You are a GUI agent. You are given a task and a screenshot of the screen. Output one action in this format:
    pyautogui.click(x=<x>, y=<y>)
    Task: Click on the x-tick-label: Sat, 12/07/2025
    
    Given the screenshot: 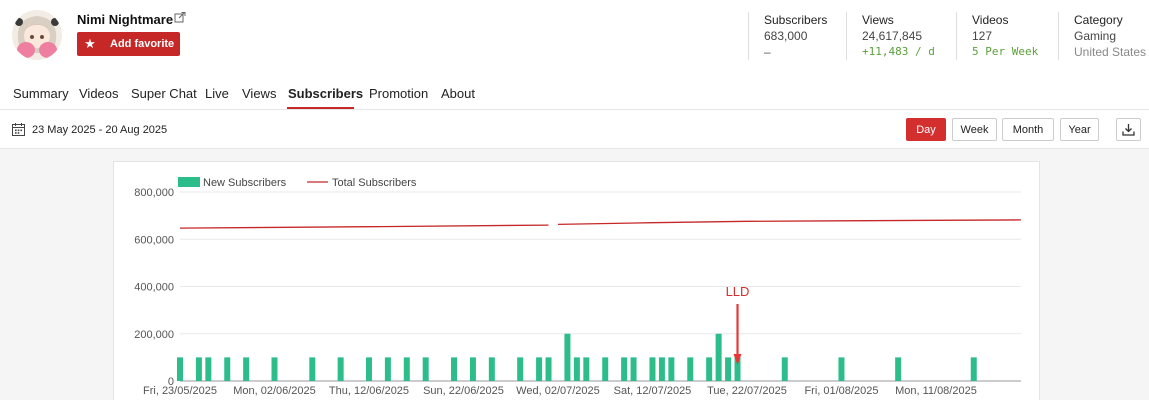 What is the action you would take?
    pyautogui.click(x=653, y=391)
    